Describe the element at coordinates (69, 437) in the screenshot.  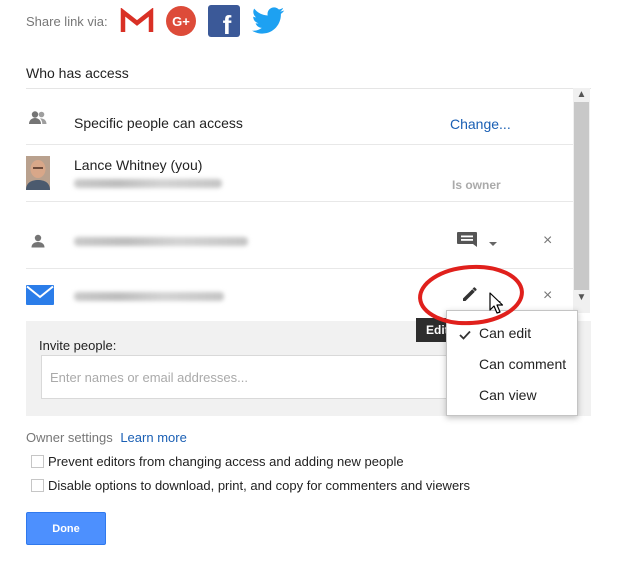
I see `owner-settings-label: Owner settings` at that location.